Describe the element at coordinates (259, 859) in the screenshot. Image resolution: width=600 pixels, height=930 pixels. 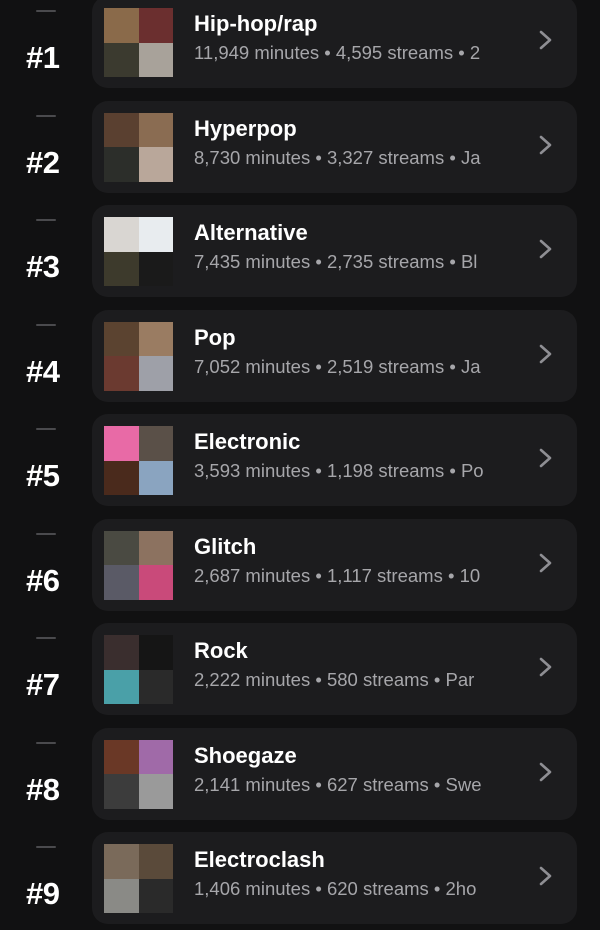
I see `genre-title: Electroclash` at that location.